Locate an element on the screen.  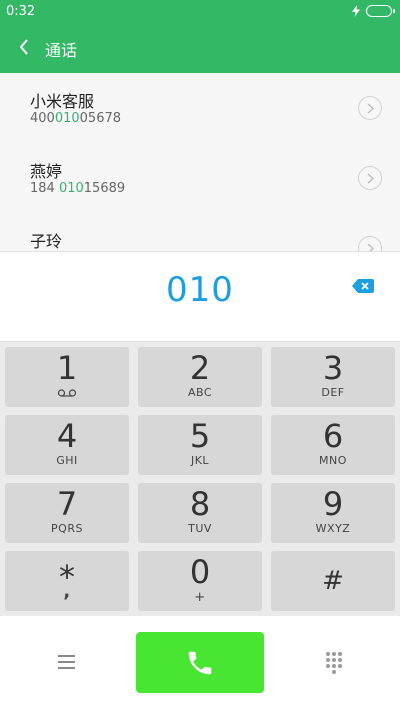
key-letters: ABC is located at coordinates (200, 392).